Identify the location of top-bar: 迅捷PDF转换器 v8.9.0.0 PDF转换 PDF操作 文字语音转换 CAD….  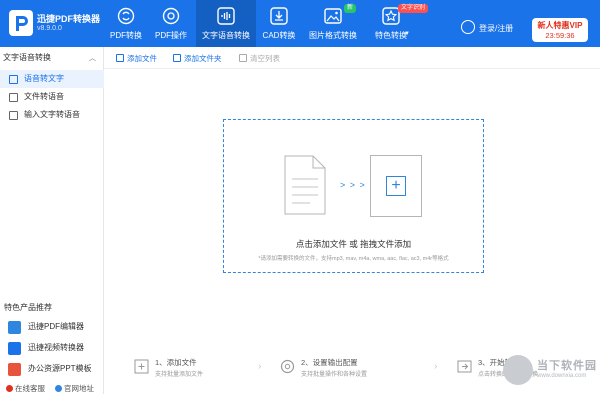
(300, 23).